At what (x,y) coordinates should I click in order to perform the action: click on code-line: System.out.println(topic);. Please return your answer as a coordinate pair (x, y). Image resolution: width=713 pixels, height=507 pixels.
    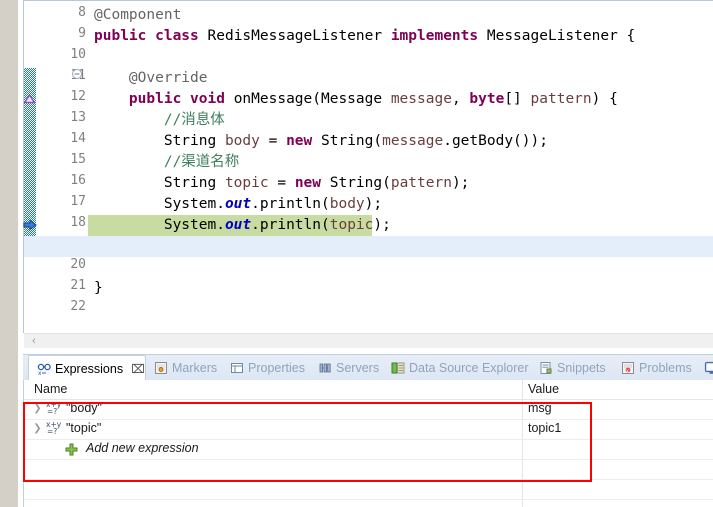
    Looking at the image, I should click on (400, 225).